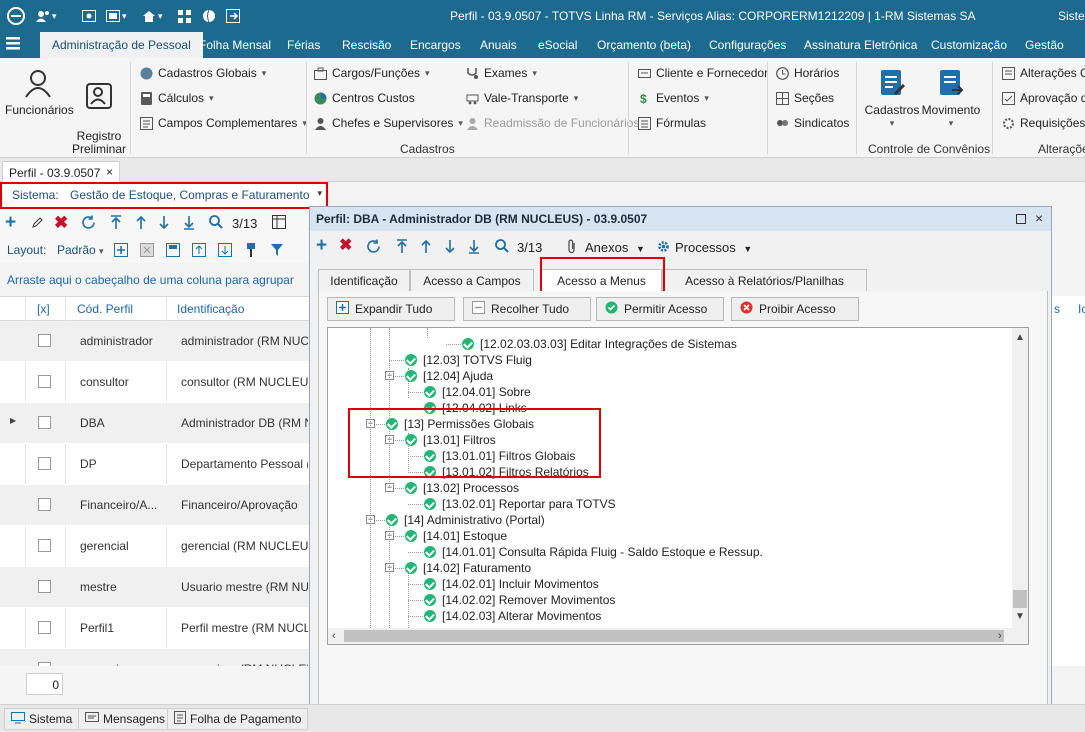 This screenshot has height=732, width=1085. I want to click on header-col-ic: Ic, so click(1081, 309).